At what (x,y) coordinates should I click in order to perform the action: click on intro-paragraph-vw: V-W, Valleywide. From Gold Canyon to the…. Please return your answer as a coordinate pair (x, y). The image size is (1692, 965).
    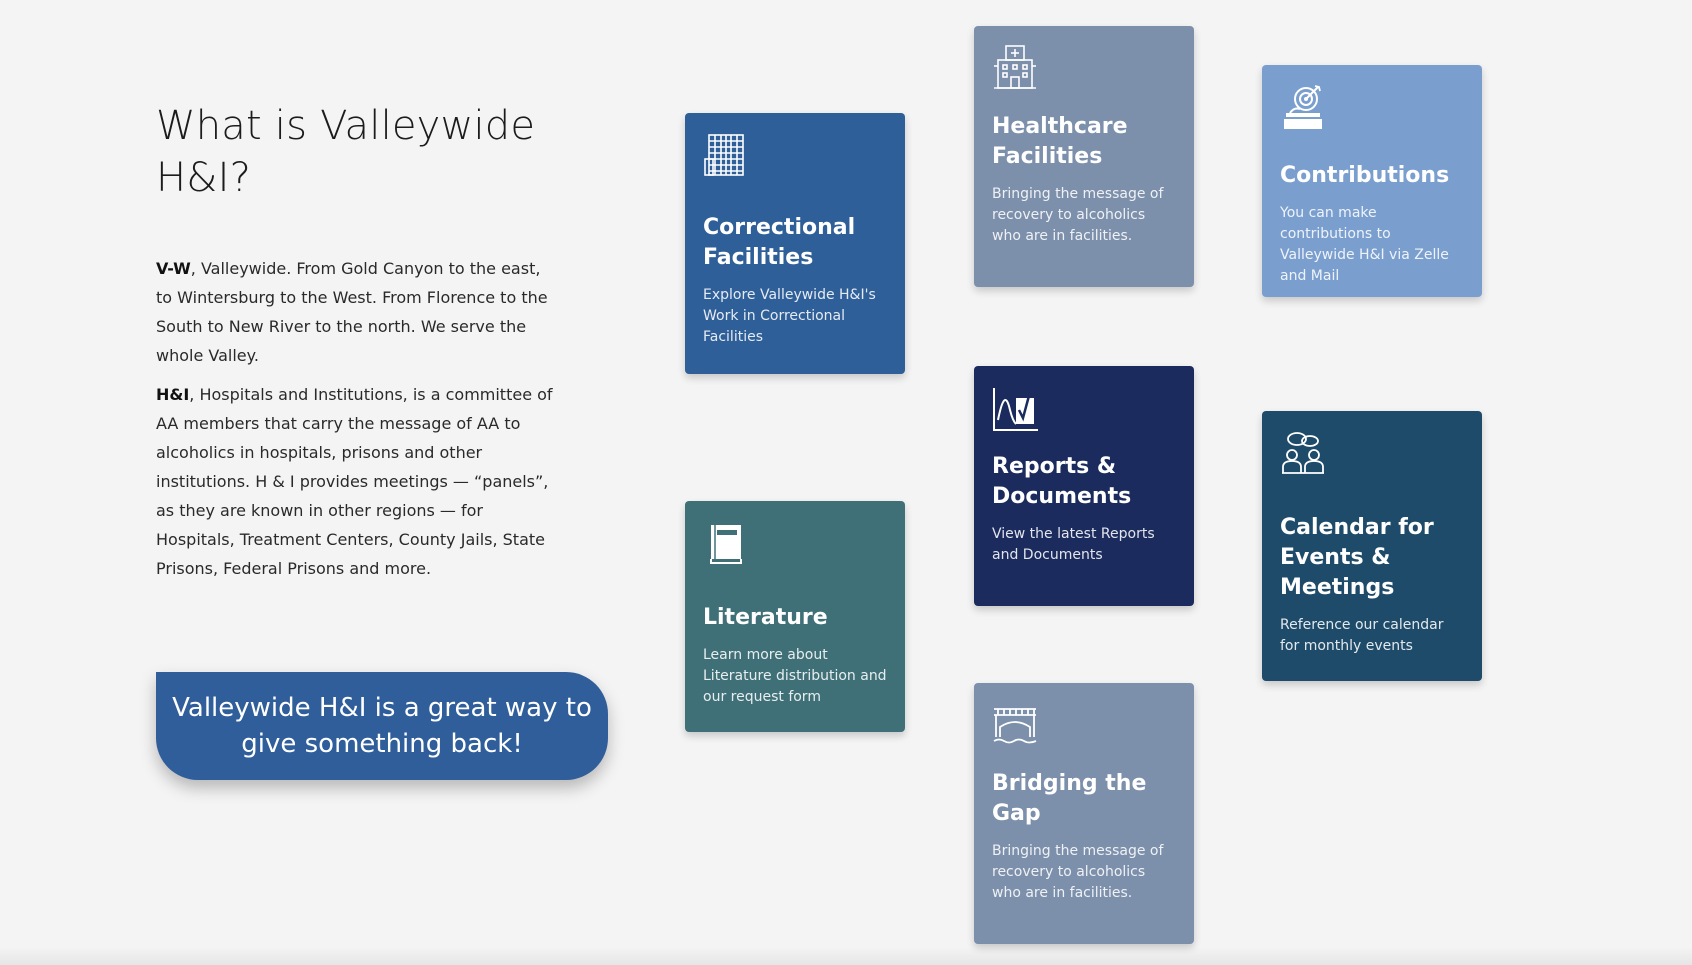
    Looking at the image, I should click on (356, 312).